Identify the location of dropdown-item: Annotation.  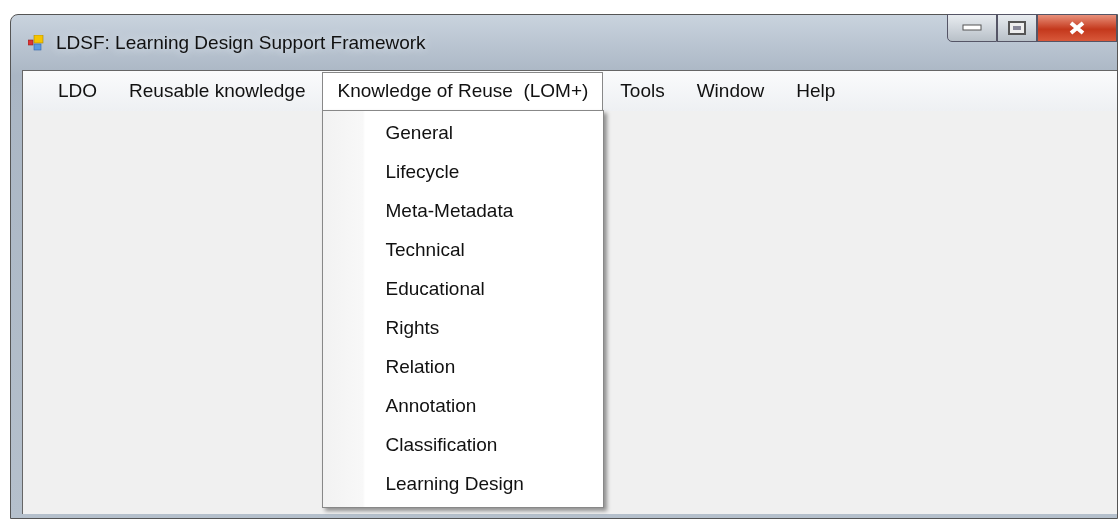
(463, 405).